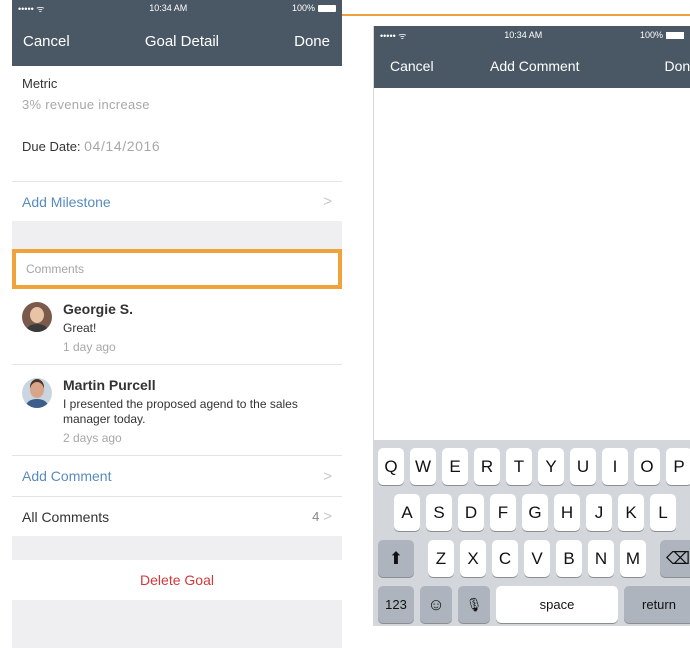 Image resolution: width=690 pixels, height=648 pixels. Describe the element at coordinates (66, 202) in the screenshot. I see `add-milestone-link: Add Milestone` at that location.